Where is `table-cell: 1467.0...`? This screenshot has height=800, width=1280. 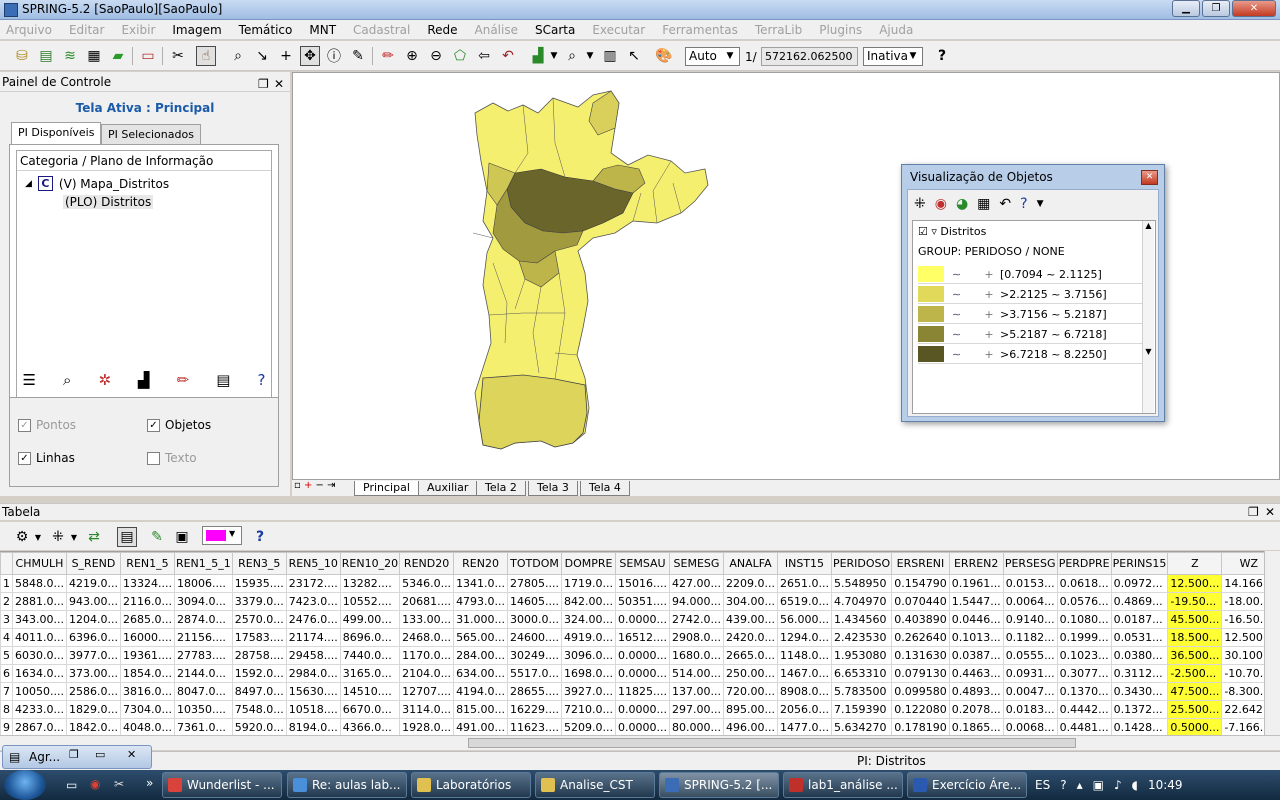
table-cell: 1467.0... is located at coordinates (804, 673).